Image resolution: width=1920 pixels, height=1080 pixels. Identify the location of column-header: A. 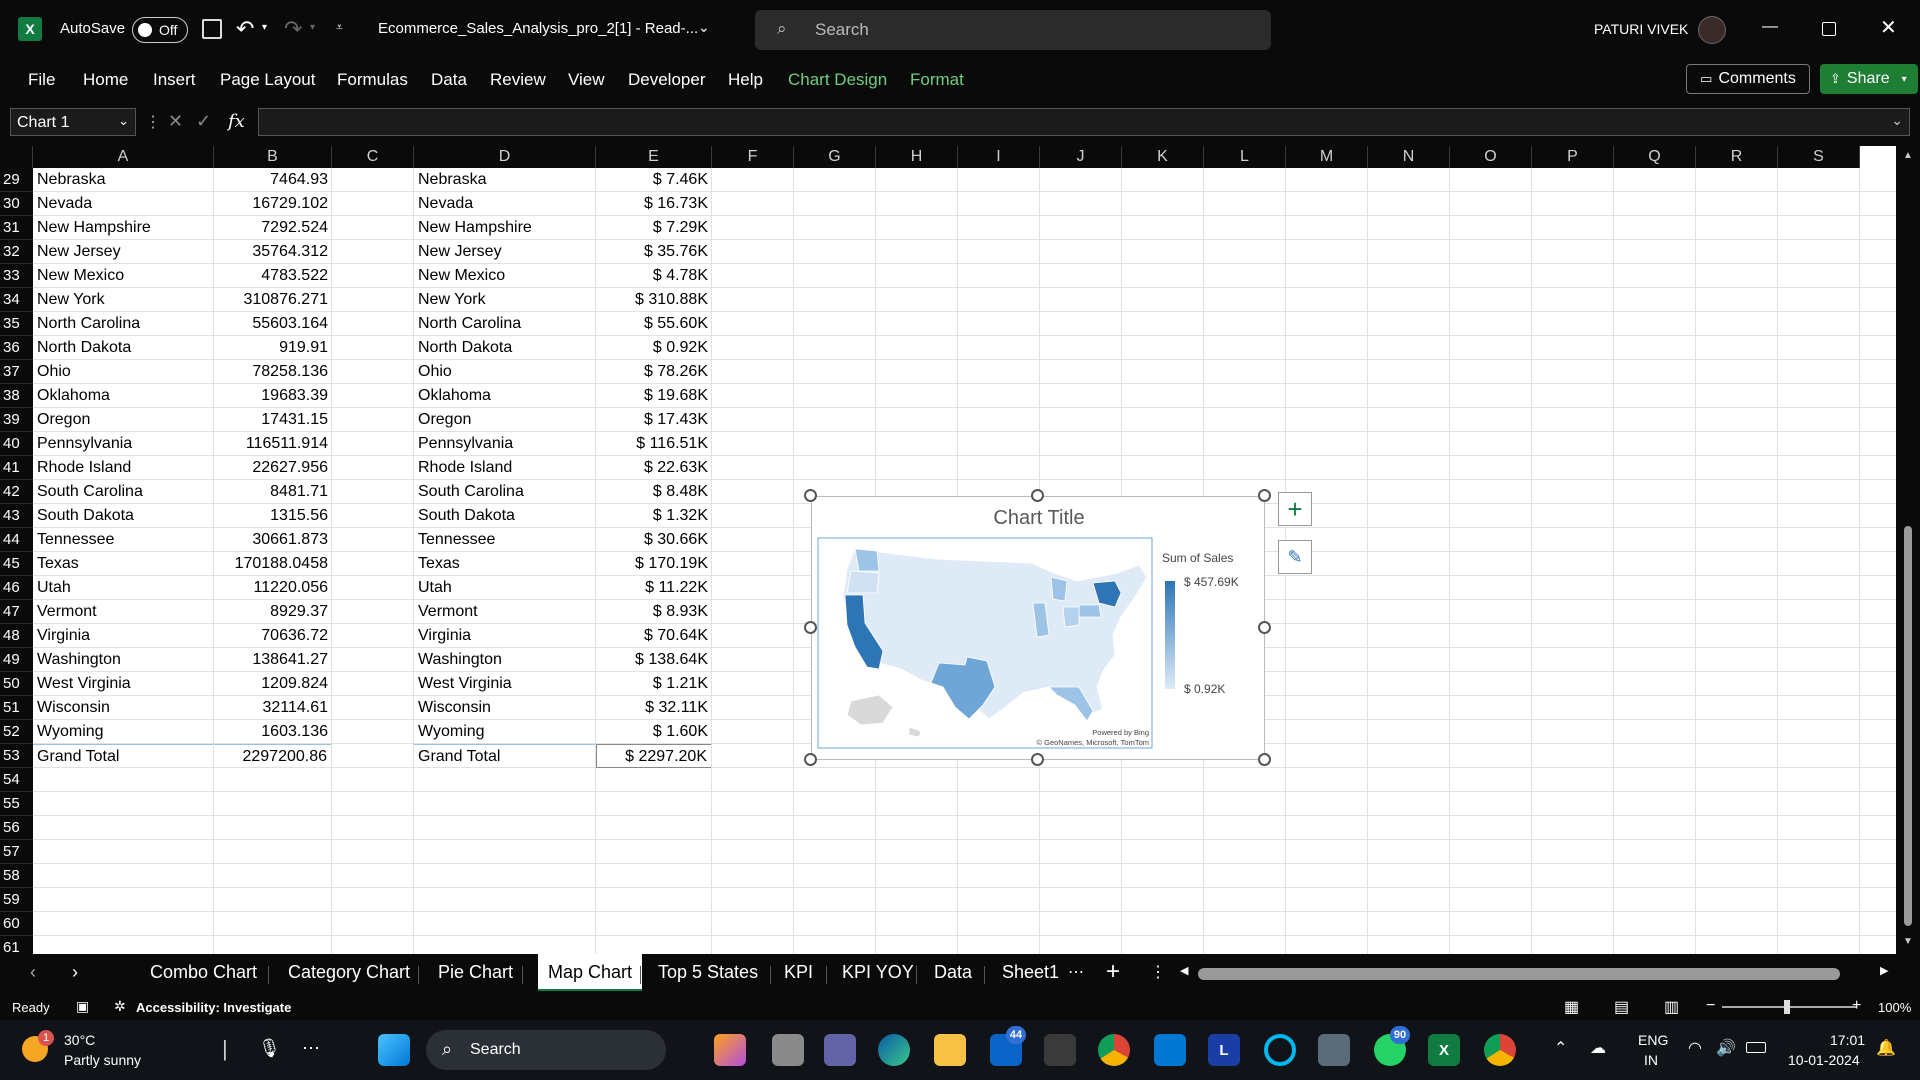
(123, 157).